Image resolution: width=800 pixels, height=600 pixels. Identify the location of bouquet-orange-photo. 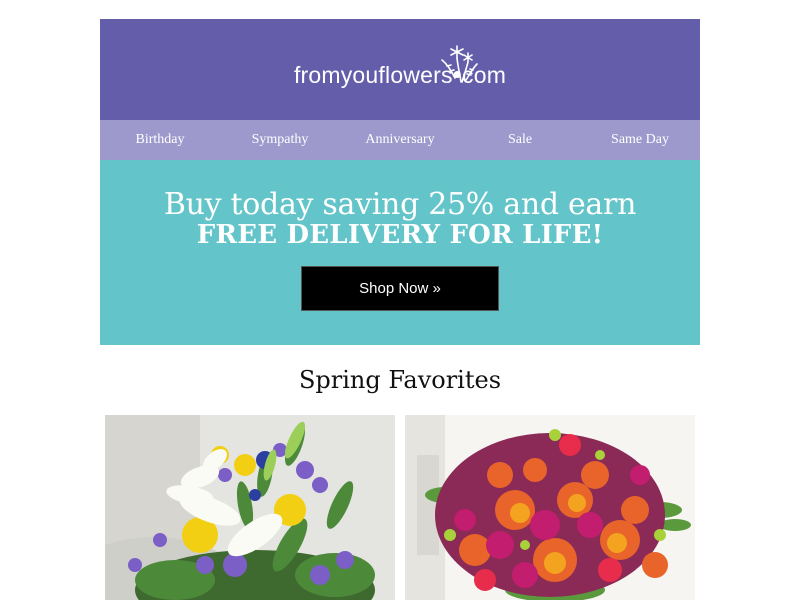
(550, 507).